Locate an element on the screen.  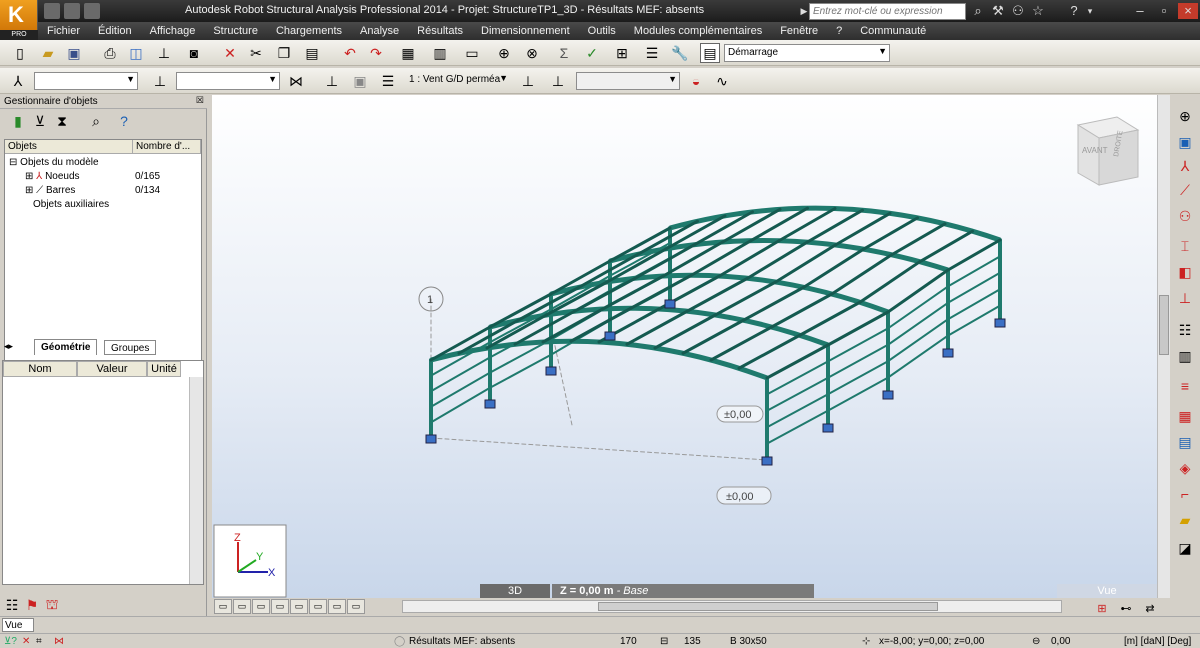
menu-item-dimensionnement: Dimensionnement is located at coordinates (525, 31).